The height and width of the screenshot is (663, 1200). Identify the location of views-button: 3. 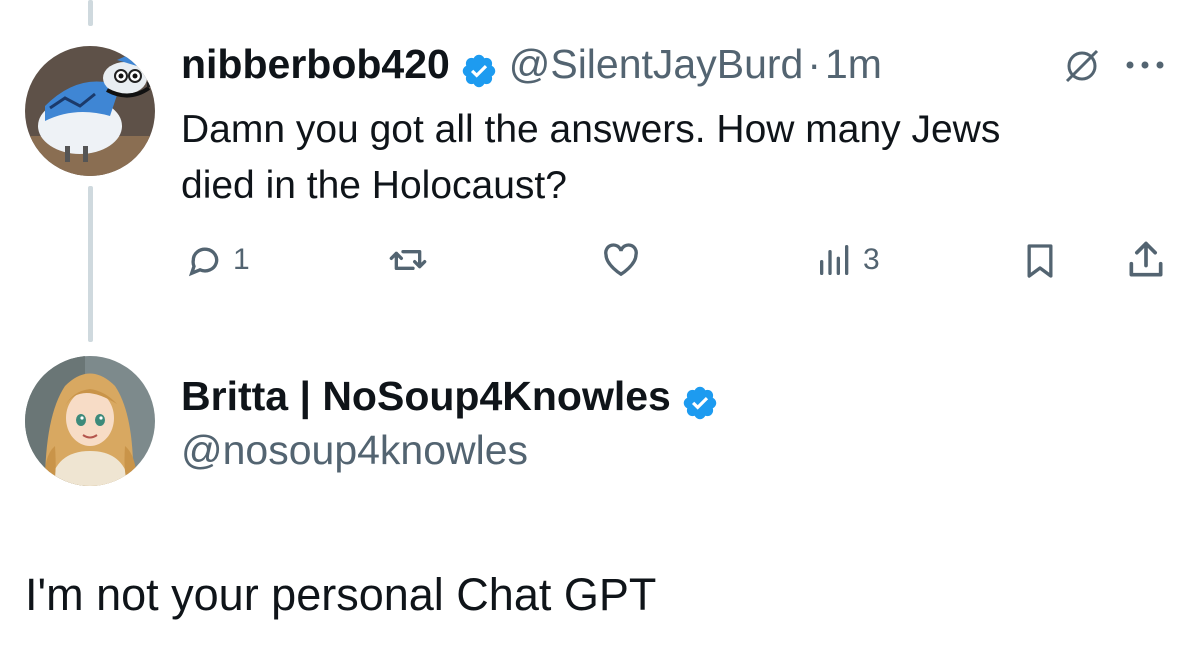
(847, 260).